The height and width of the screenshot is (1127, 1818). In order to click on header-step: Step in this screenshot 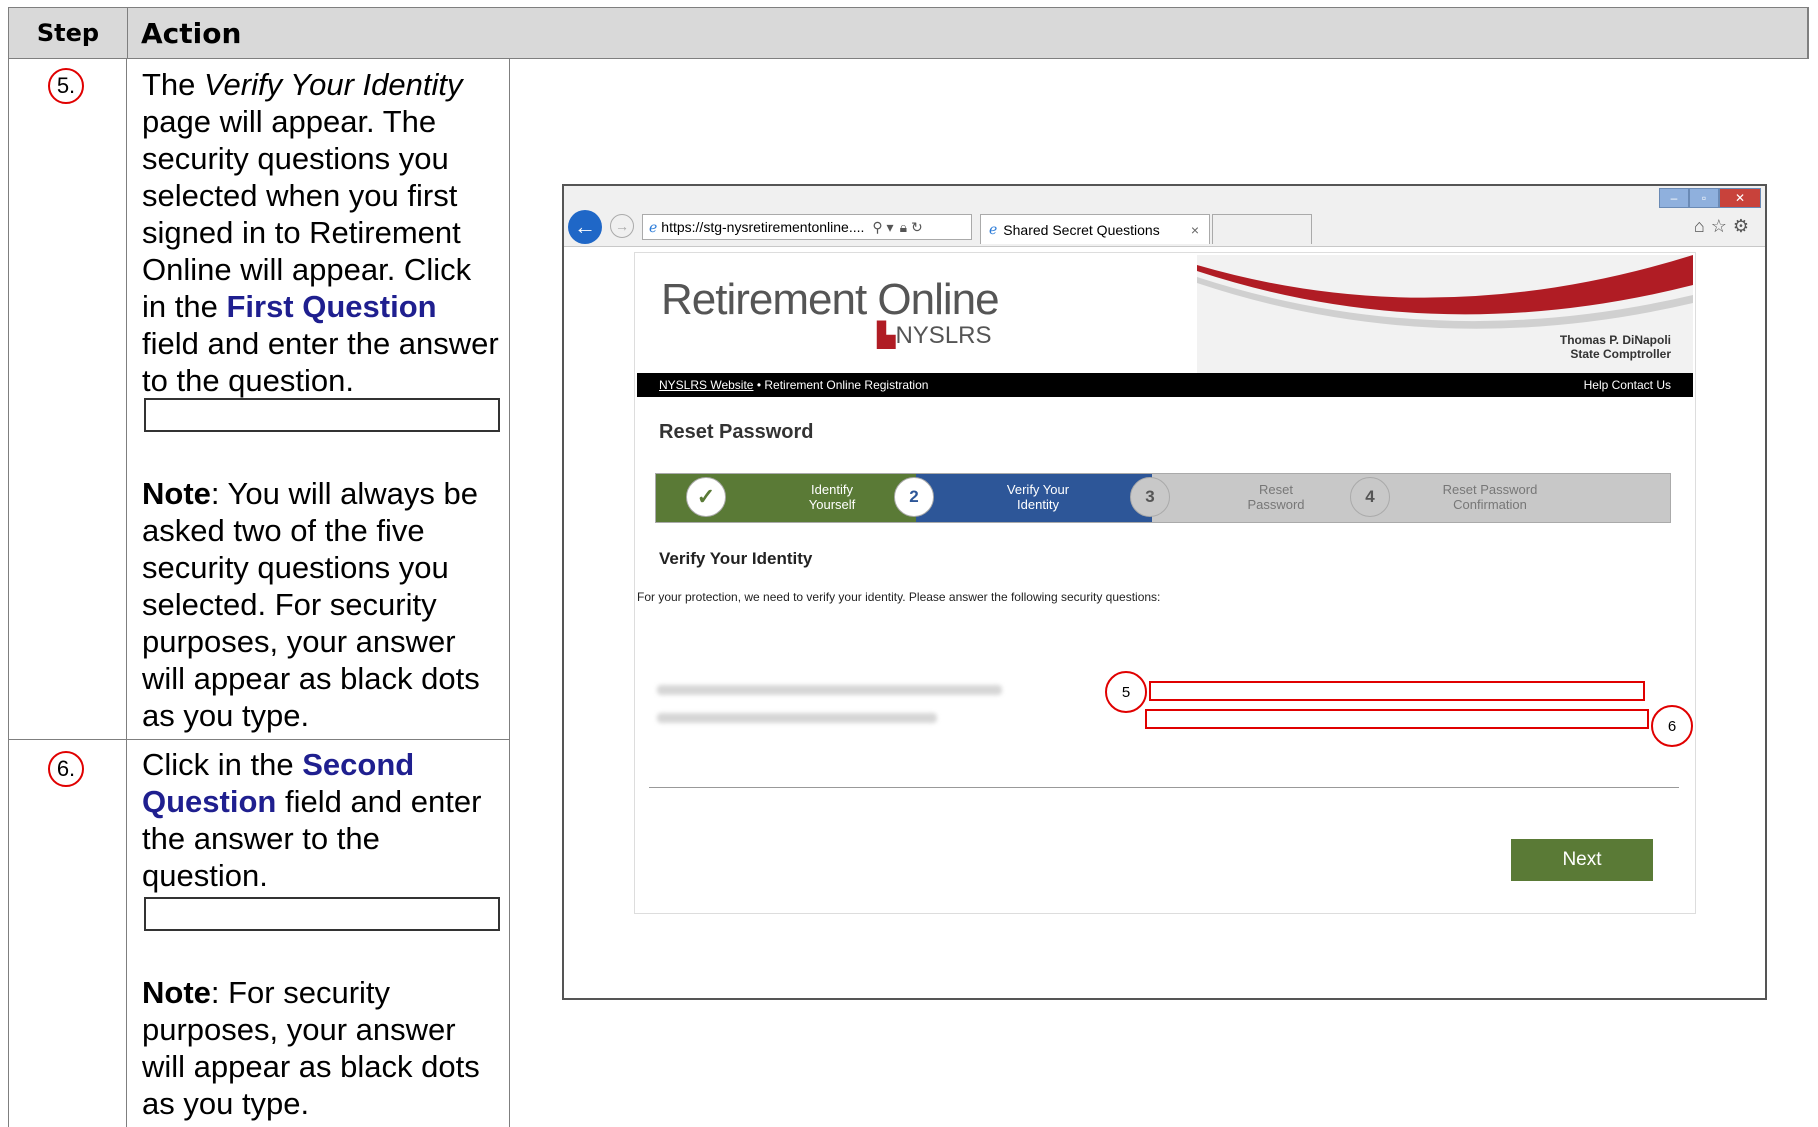, I will do `click(68, 33)`.